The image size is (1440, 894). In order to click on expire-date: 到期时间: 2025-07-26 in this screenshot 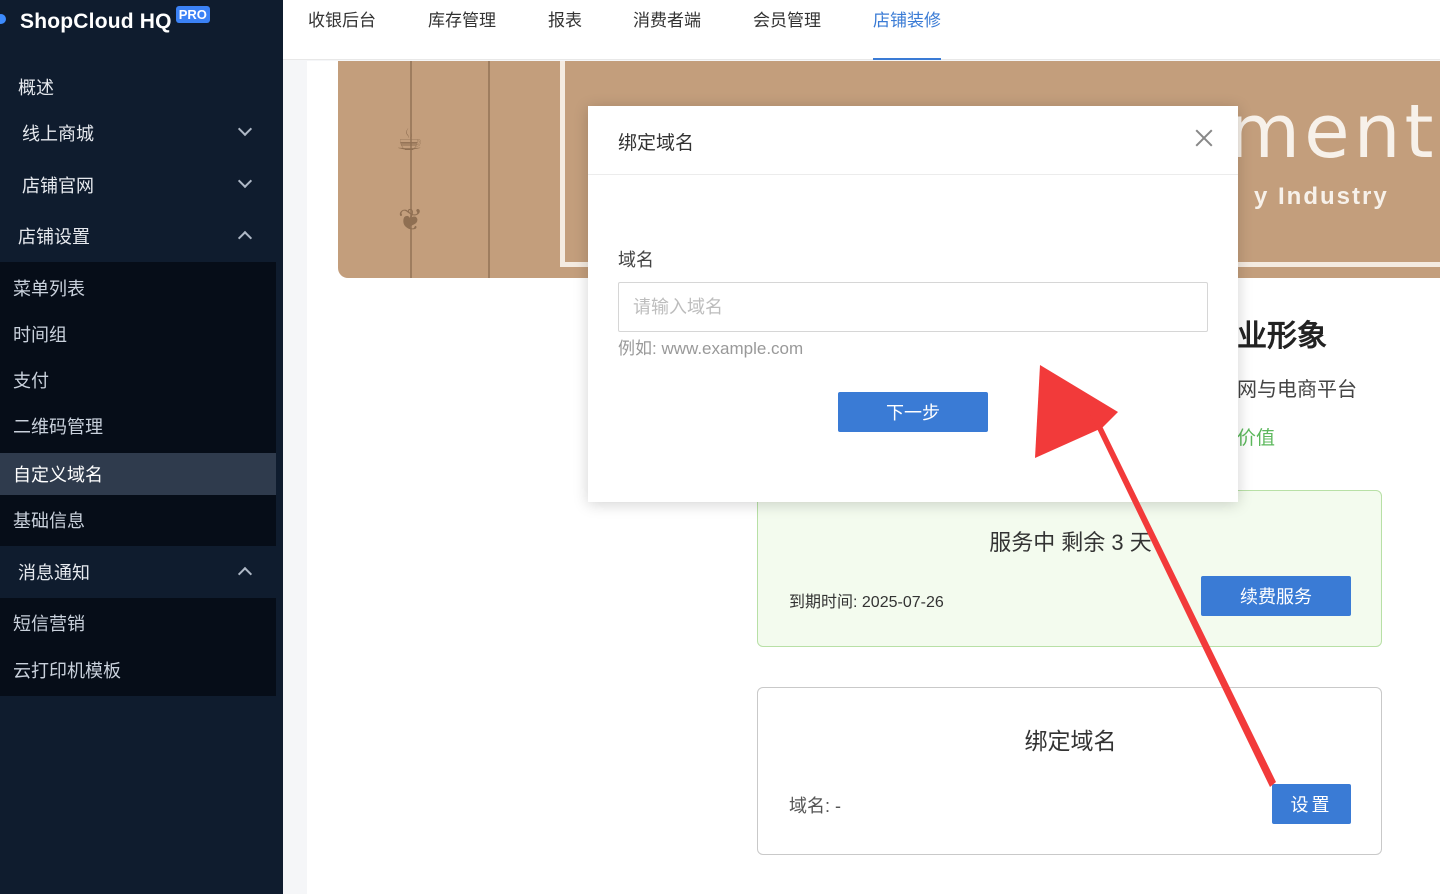, I will do `click(866, 602)`.